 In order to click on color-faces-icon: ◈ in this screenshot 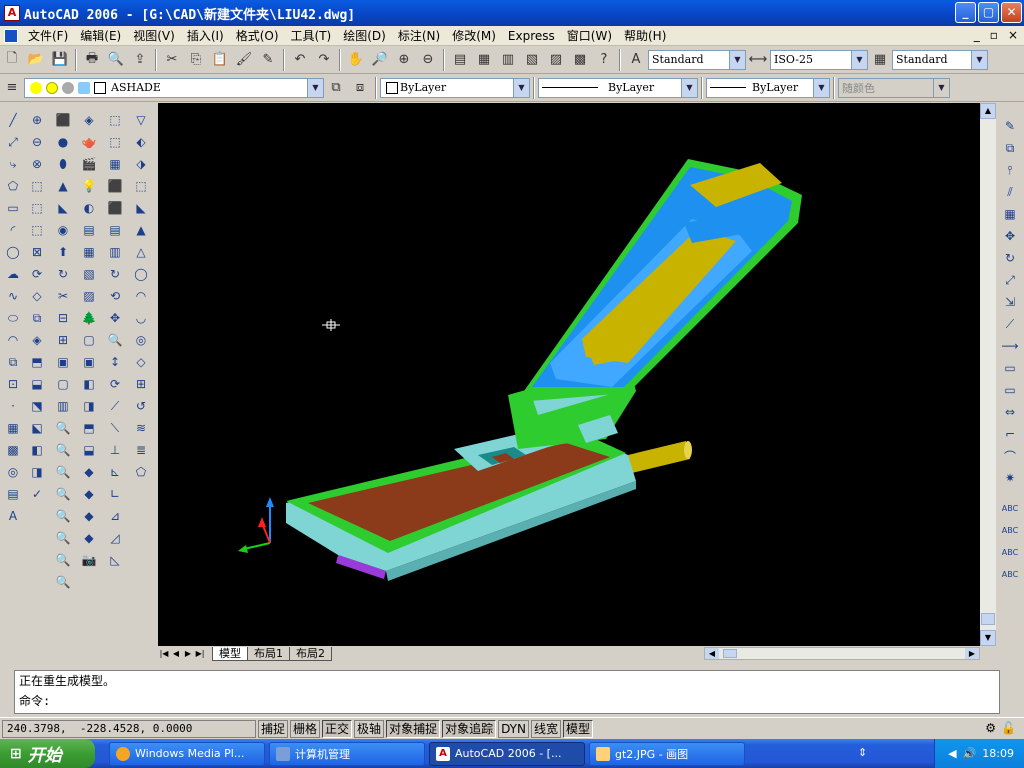, I will do `click(37, 340)`.